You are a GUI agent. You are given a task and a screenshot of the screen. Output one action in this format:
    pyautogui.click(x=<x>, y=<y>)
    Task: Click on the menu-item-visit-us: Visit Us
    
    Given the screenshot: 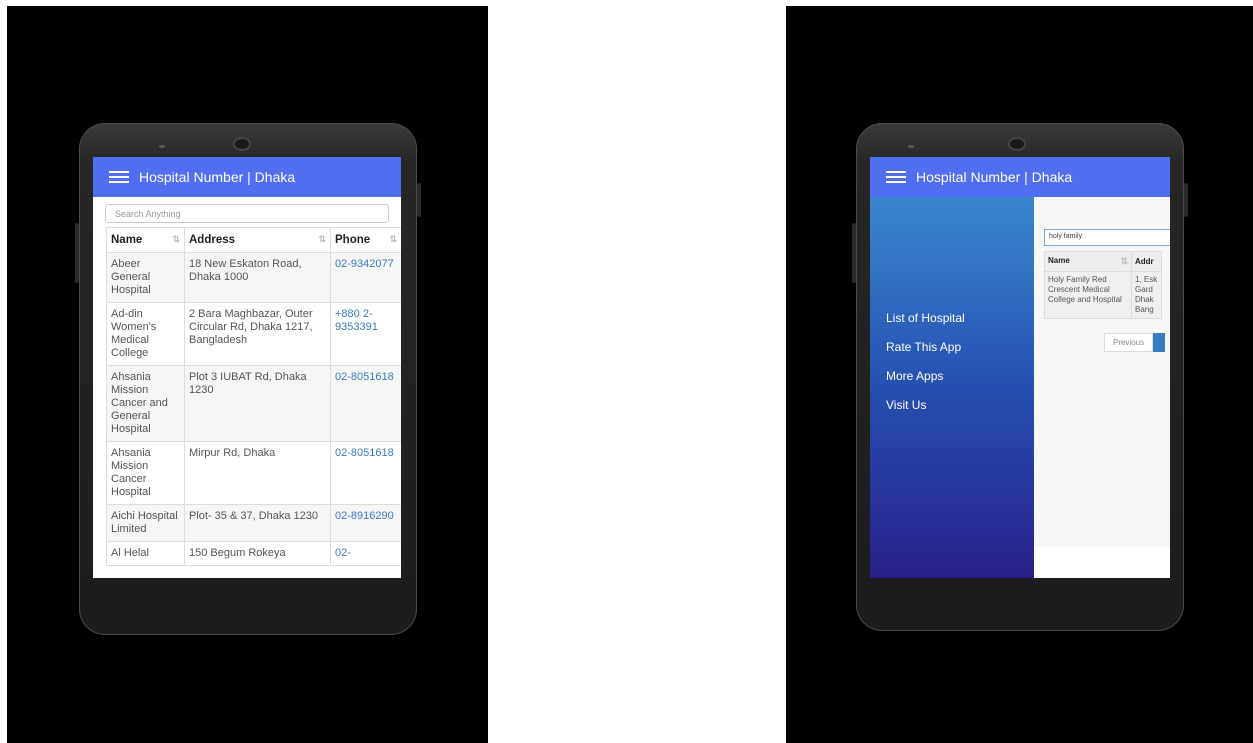 What is the action you would take?
    pyautogui.click(x=906, y=405)
    